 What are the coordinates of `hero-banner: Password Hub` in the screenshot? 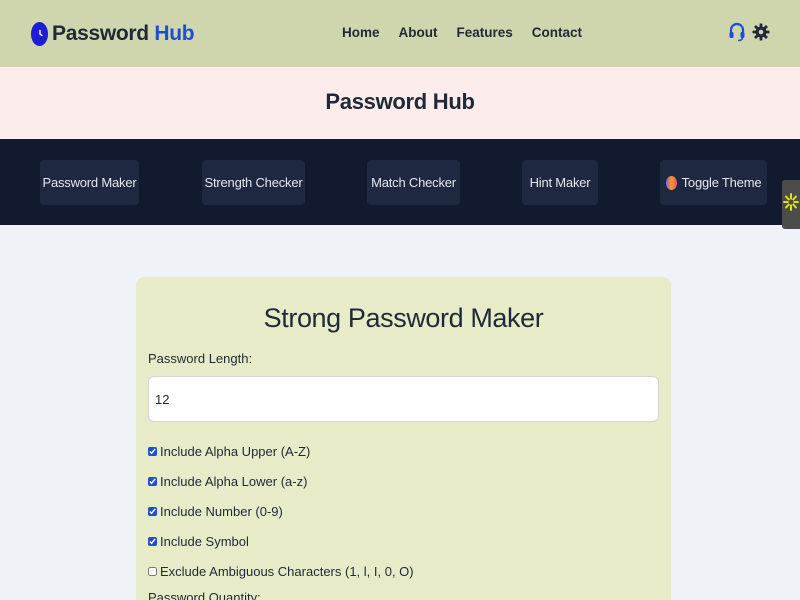 It's located at (400, 103).